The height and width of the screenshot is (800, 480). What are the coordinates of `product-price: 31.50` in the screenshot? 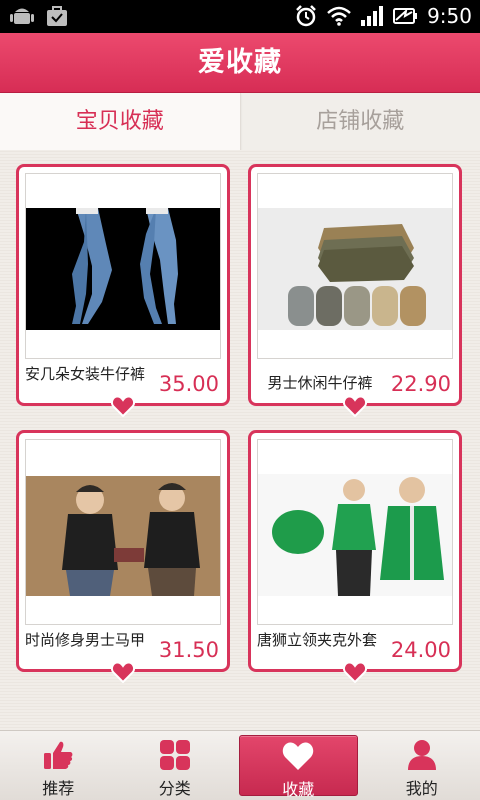 It's located at (188, 650).